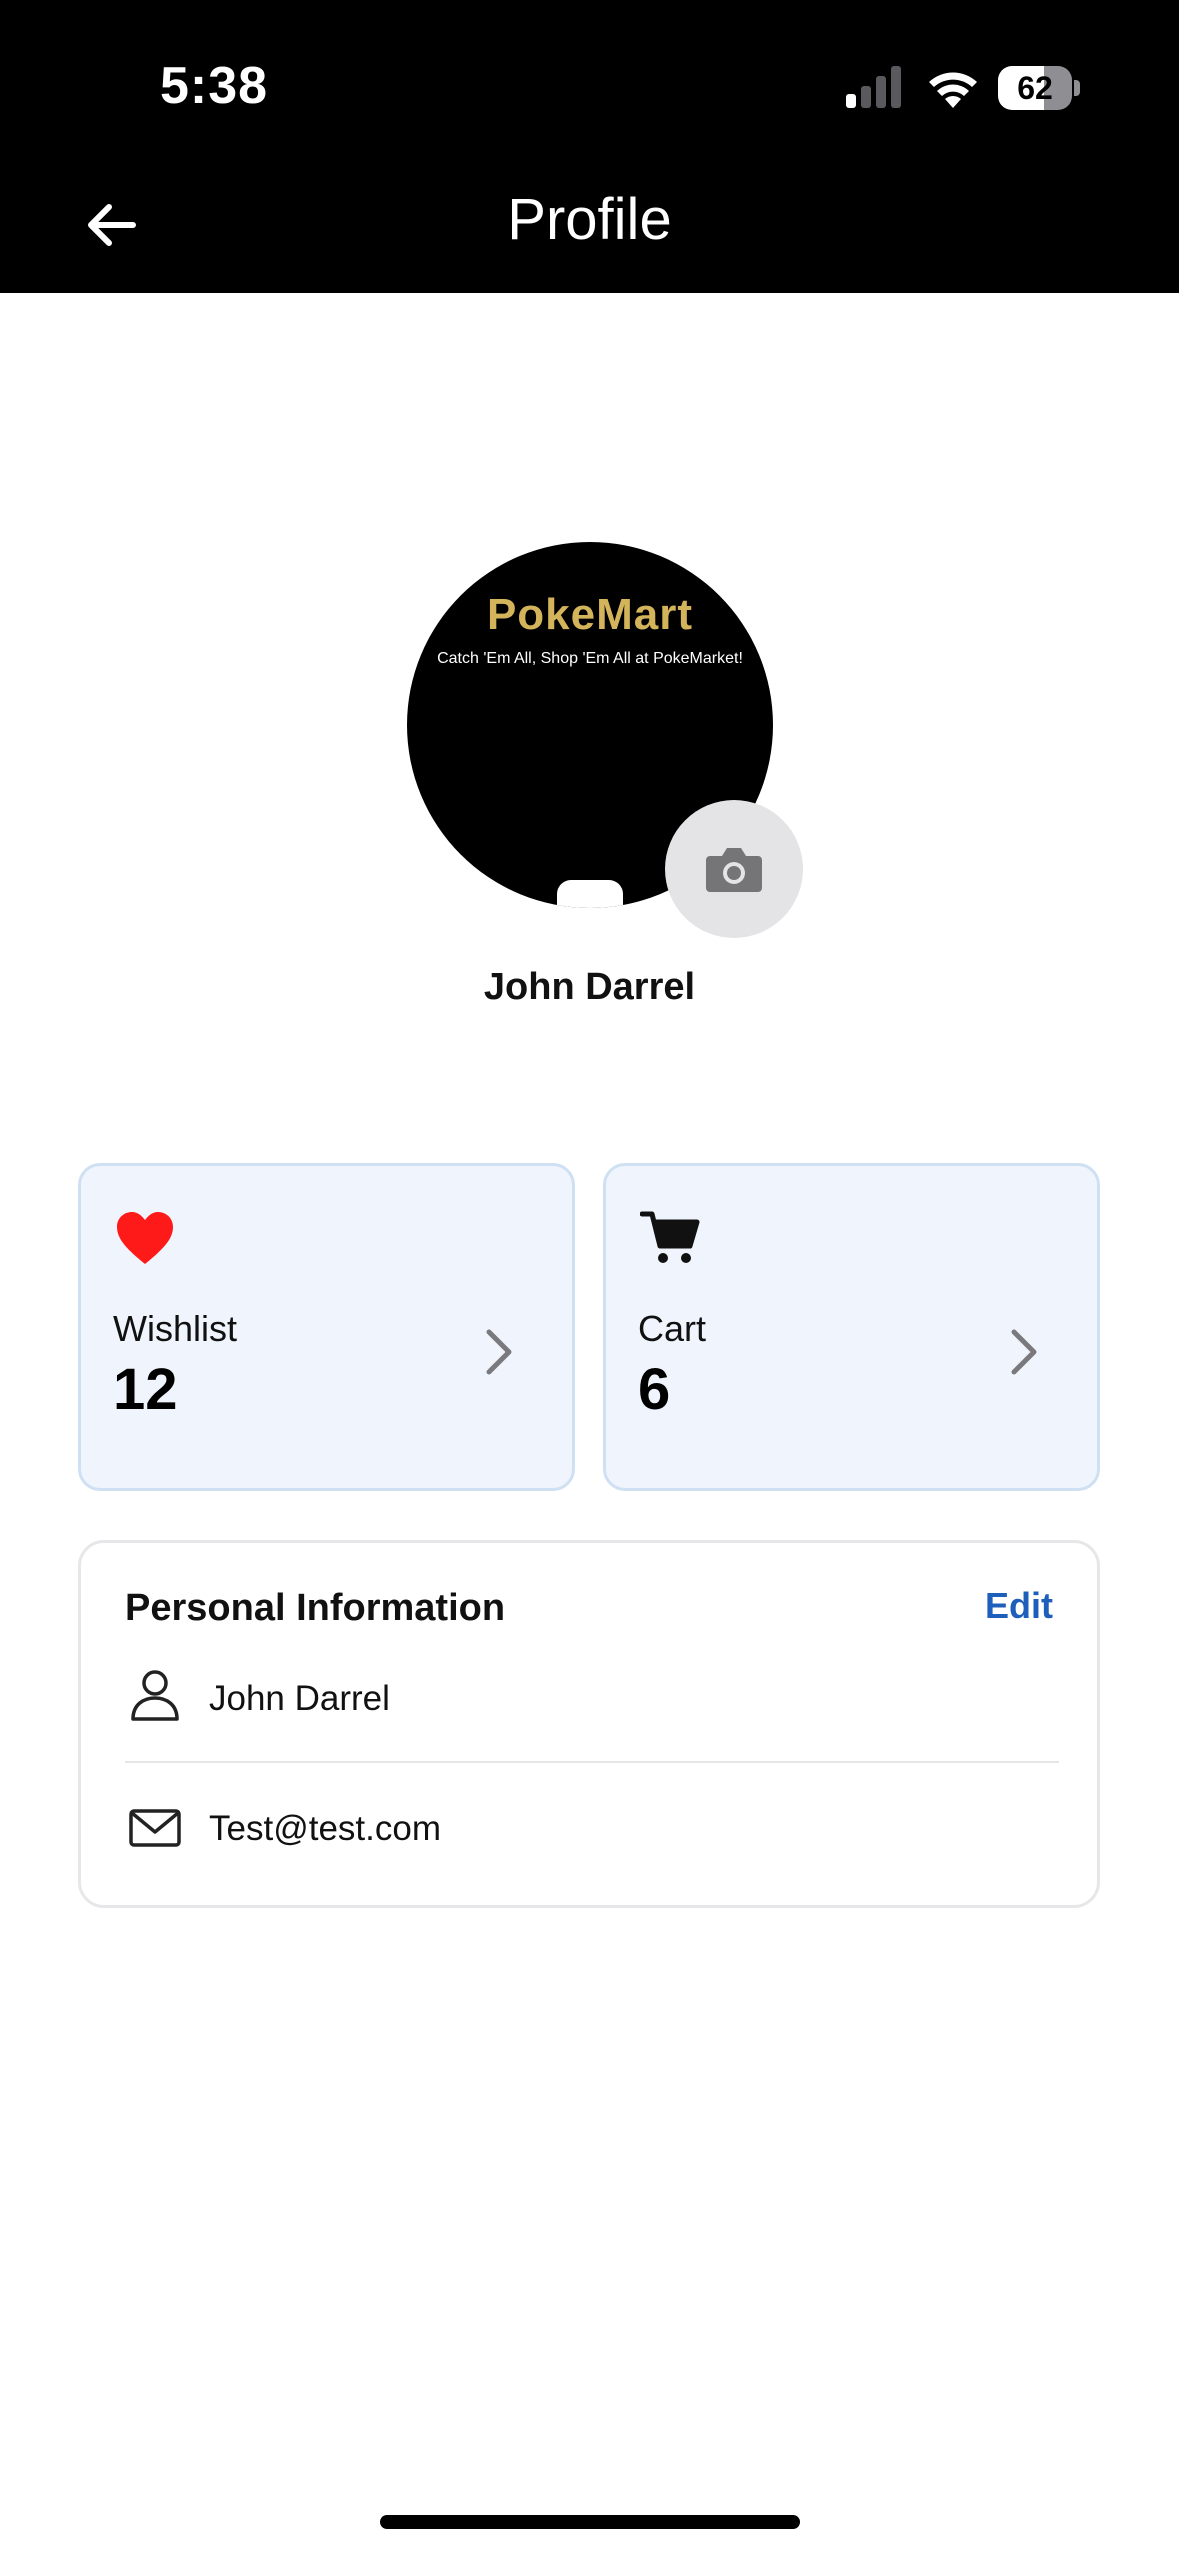 This screenshot has width=1179, height=2556. I want to click on heart-icon, so click(145, 1238).